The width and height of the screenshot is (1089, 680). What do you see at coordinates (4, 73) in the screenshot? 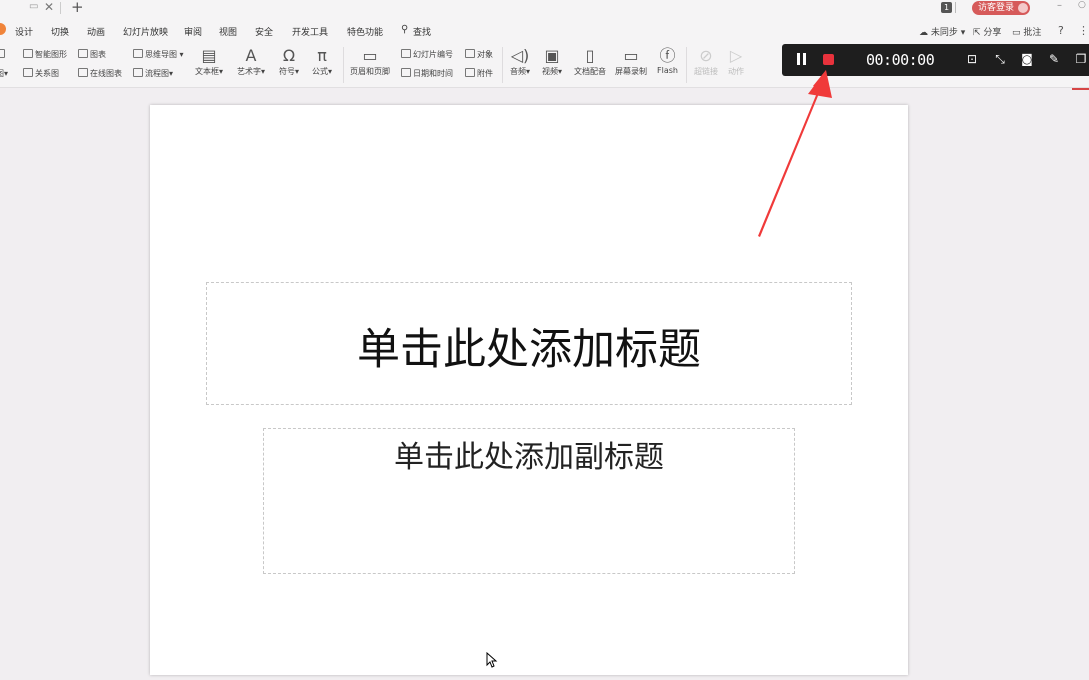
I see `picture-tool-cut: 图▾` at bounding box center [4, 73].